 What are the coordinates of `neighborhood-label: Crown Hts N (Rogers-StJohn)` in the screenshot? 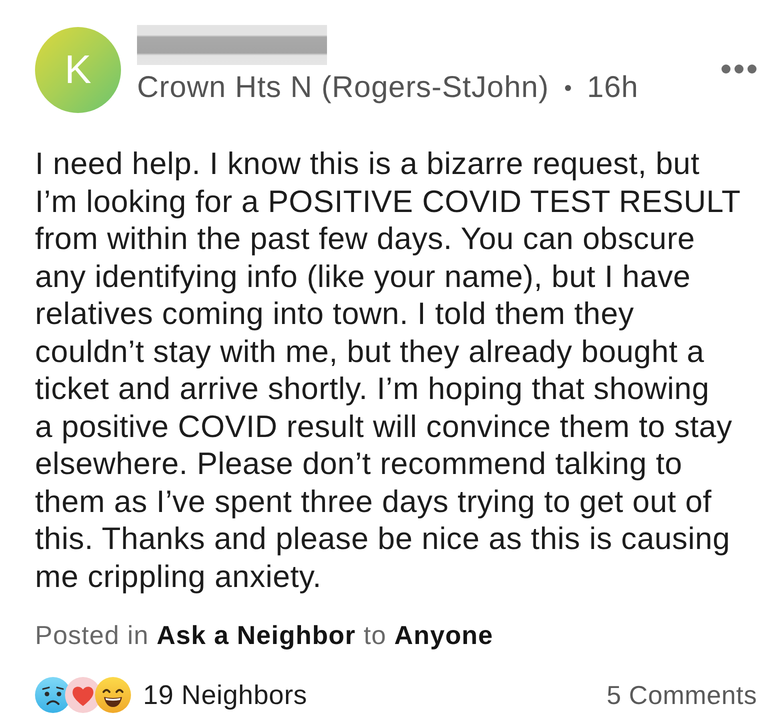 It's located at (343, 88).